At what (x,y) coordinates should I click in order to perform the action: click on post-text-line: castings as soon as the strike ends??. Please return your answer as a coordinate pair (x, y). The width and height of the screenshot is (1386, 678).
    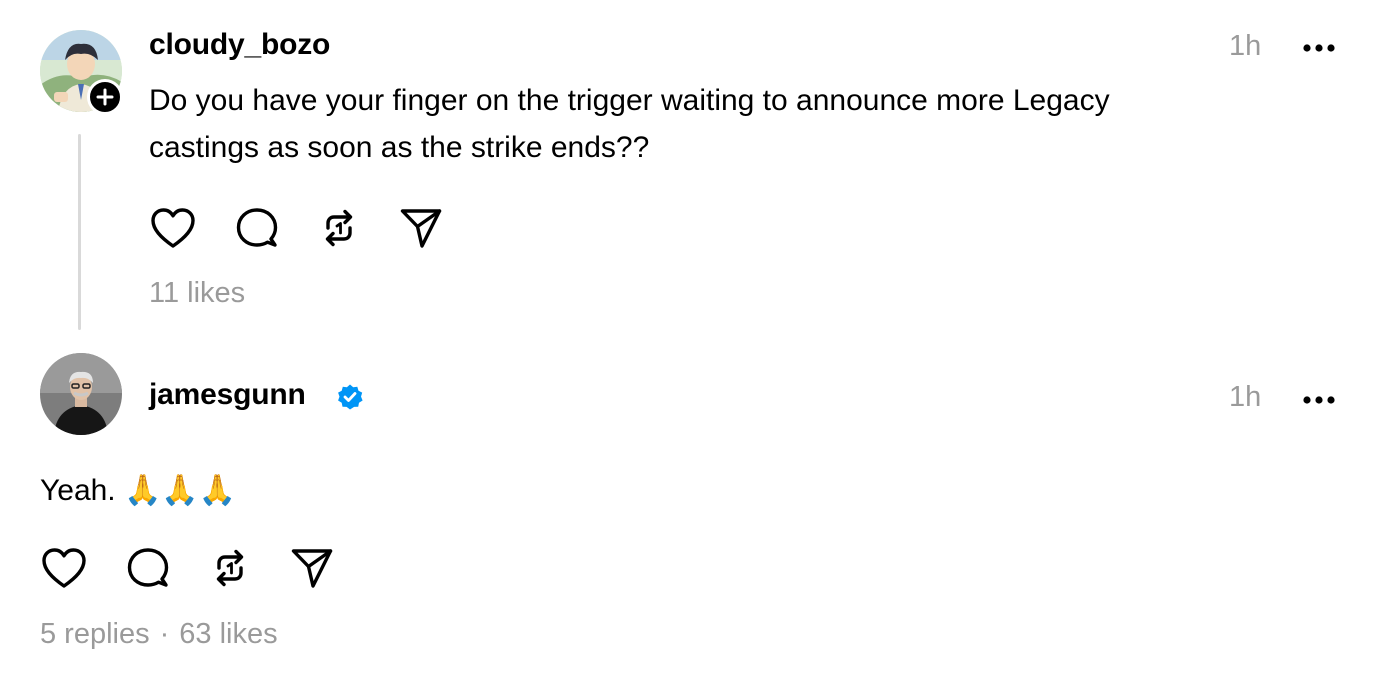
    Looking at the image, I should click on (399, 147).